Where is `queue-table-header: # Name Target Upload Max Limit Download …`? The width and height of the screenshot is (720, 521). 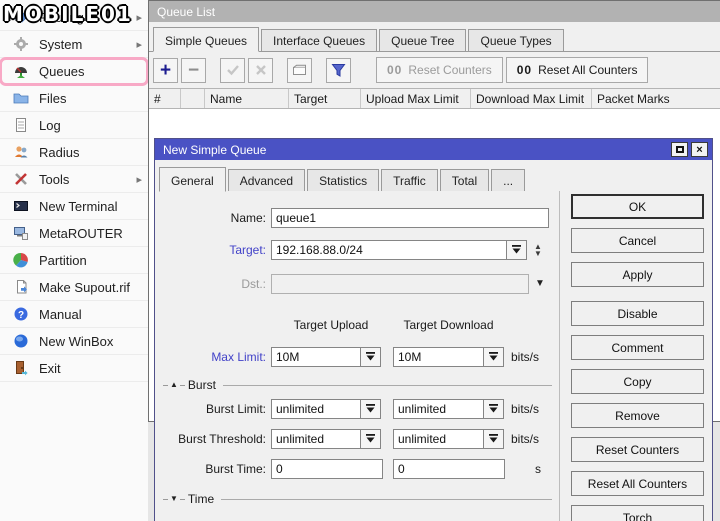
queue-table-header: # Name Target Upload Max Limit Download … is located at coordinates (434, 98).